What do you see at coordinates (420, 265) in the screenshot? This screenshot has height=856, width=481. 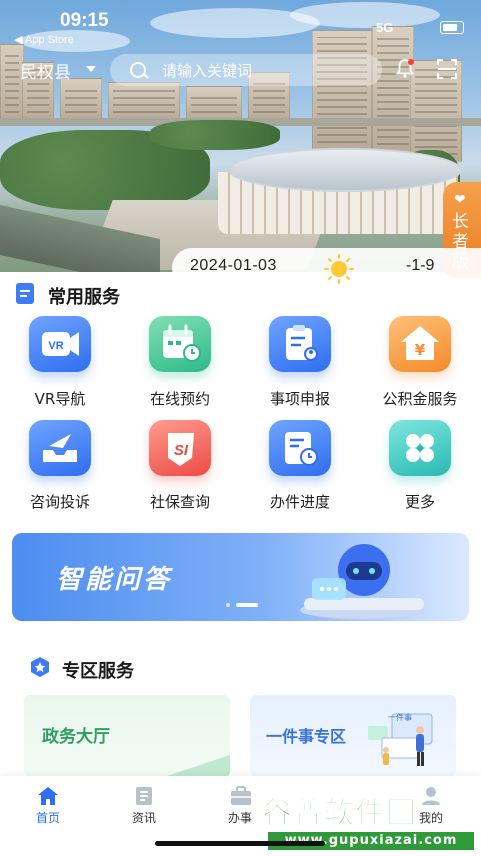 I see `weather-temperature: -1-9` at bounding box center [420, 265].